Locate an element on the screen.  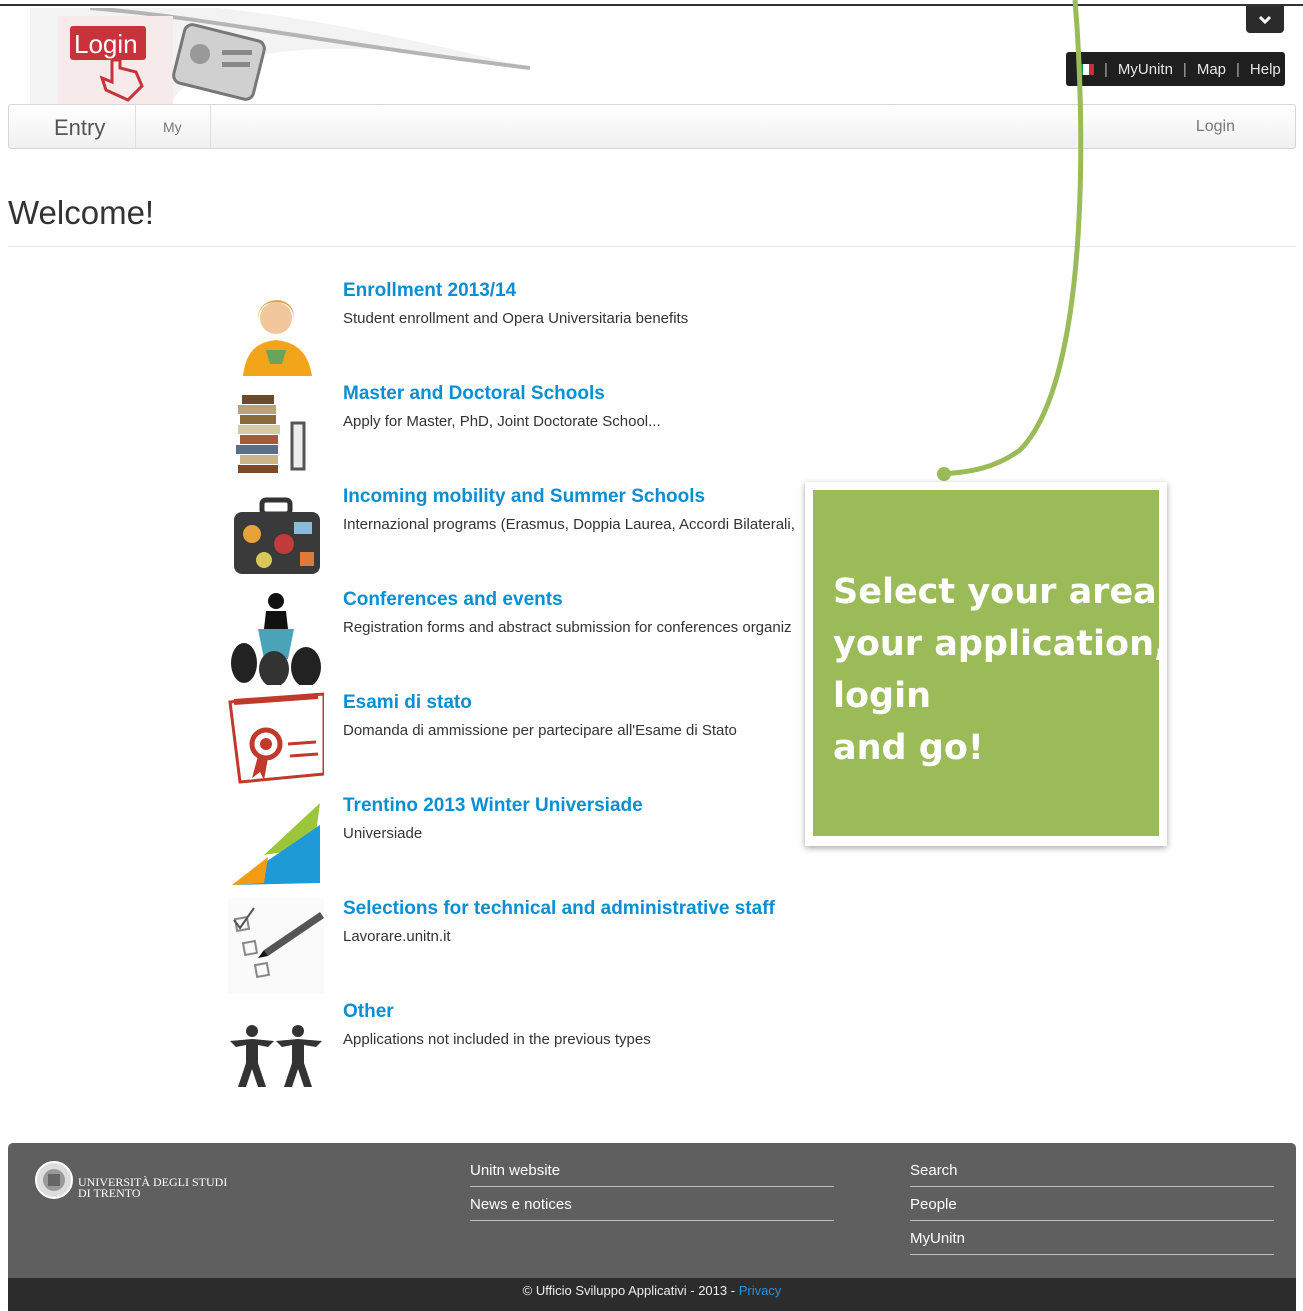
conference-speaker-icon is located at coordinates (276, 637).